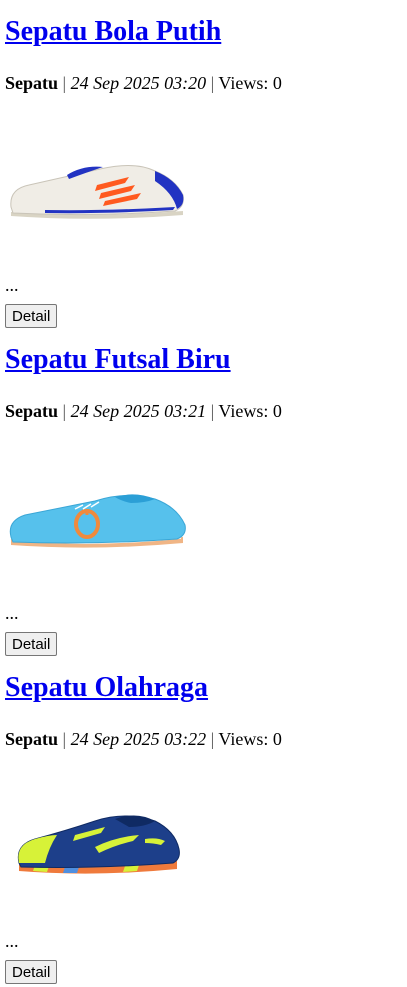 This screenshot has height=987, width=407. I want to click on post-meta: Sepatu | 24 Sep 2025 03:20 | Views: 0, so click(203, 83).